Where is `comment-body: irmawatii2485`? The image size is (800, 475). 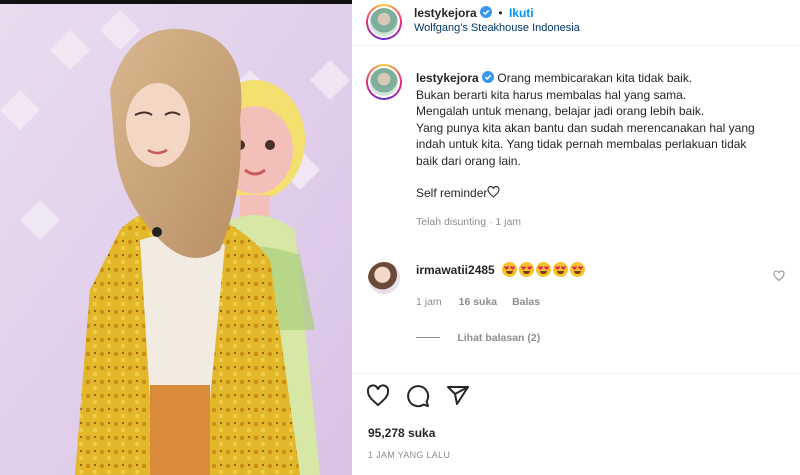
comment-body: irmawatii2485 is located at coordinates (501, 269).